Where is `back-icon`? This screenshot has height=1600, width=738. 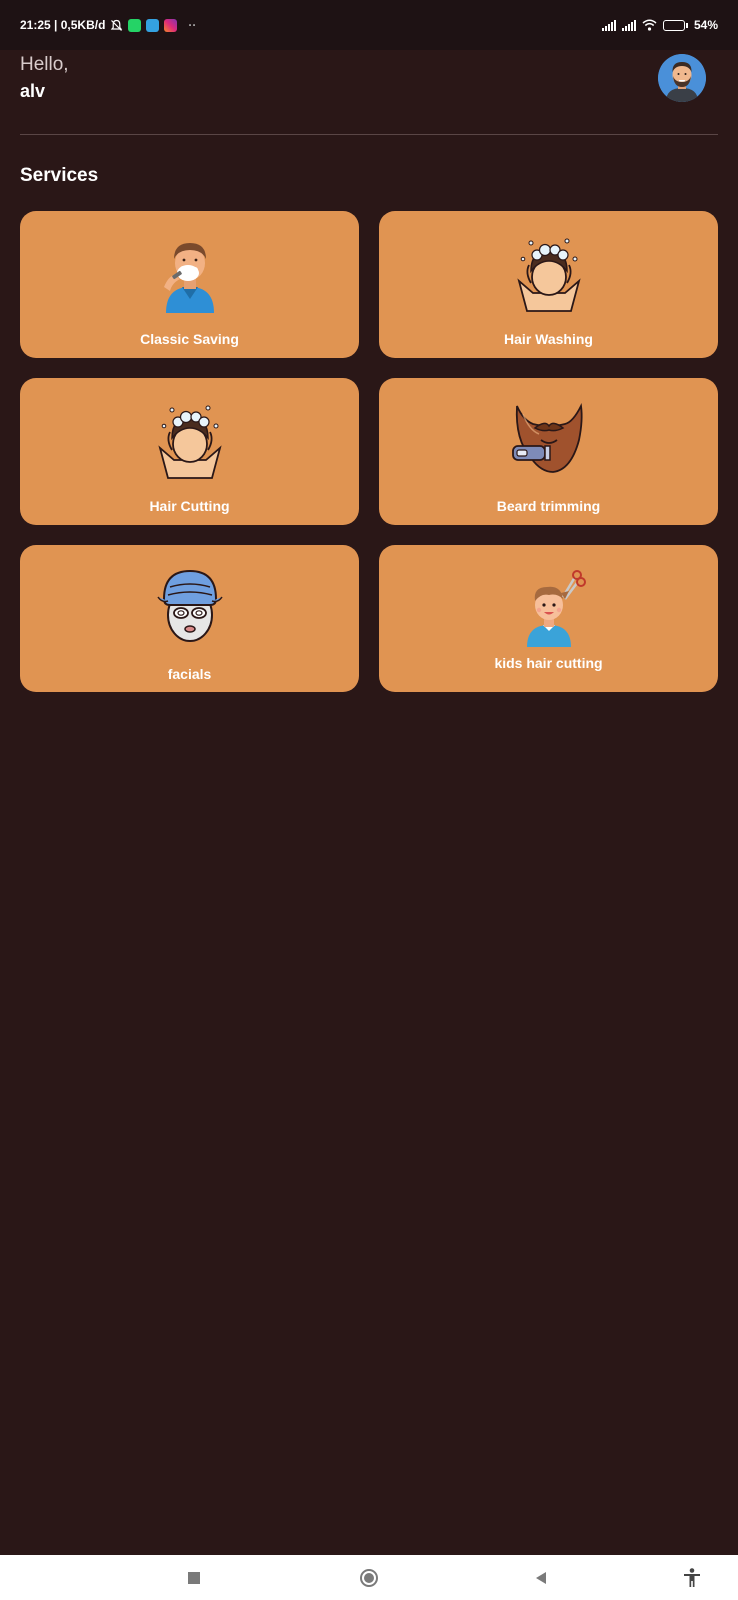
back-icon is located at coordinates (541, 1578).